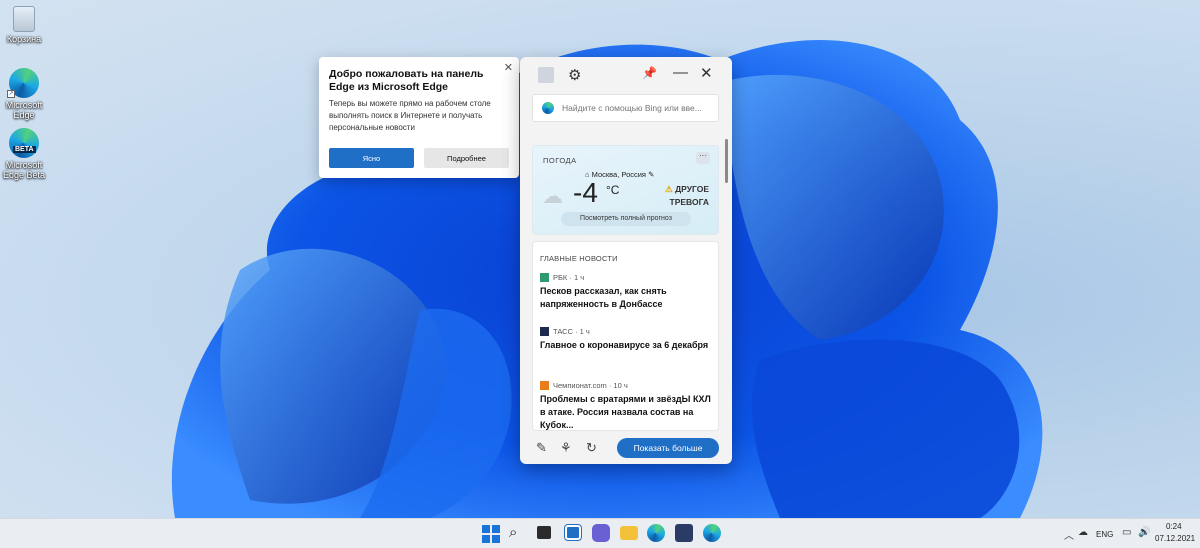 The height and width of the screenshot is (548, 1200). I want to click on edge-beta-logo-icon: BETA, so click(24, 143).